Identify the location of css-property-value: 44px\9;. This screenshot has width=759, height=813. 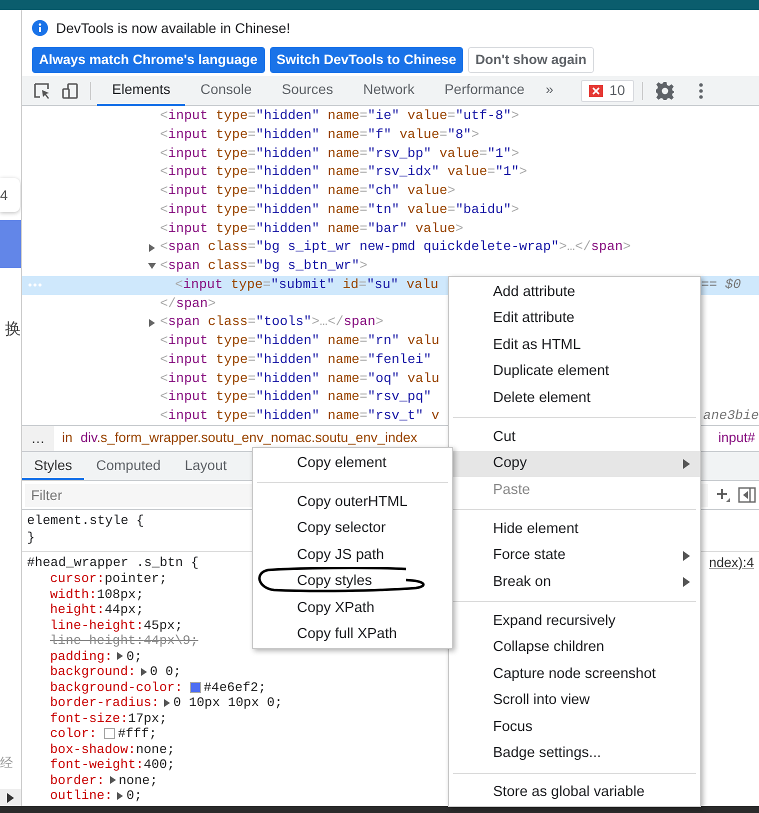
(171, 640).